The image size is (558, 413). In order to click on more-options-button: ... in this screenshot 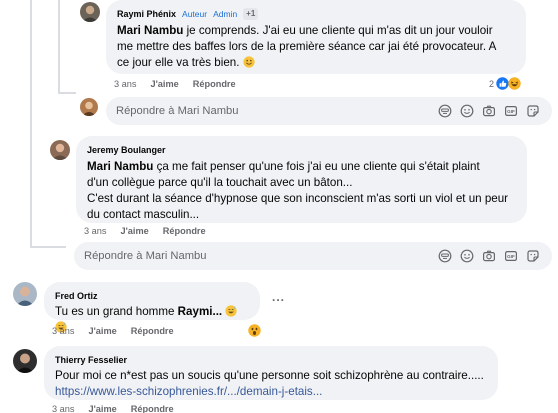, I will do `click(278, 297)`.